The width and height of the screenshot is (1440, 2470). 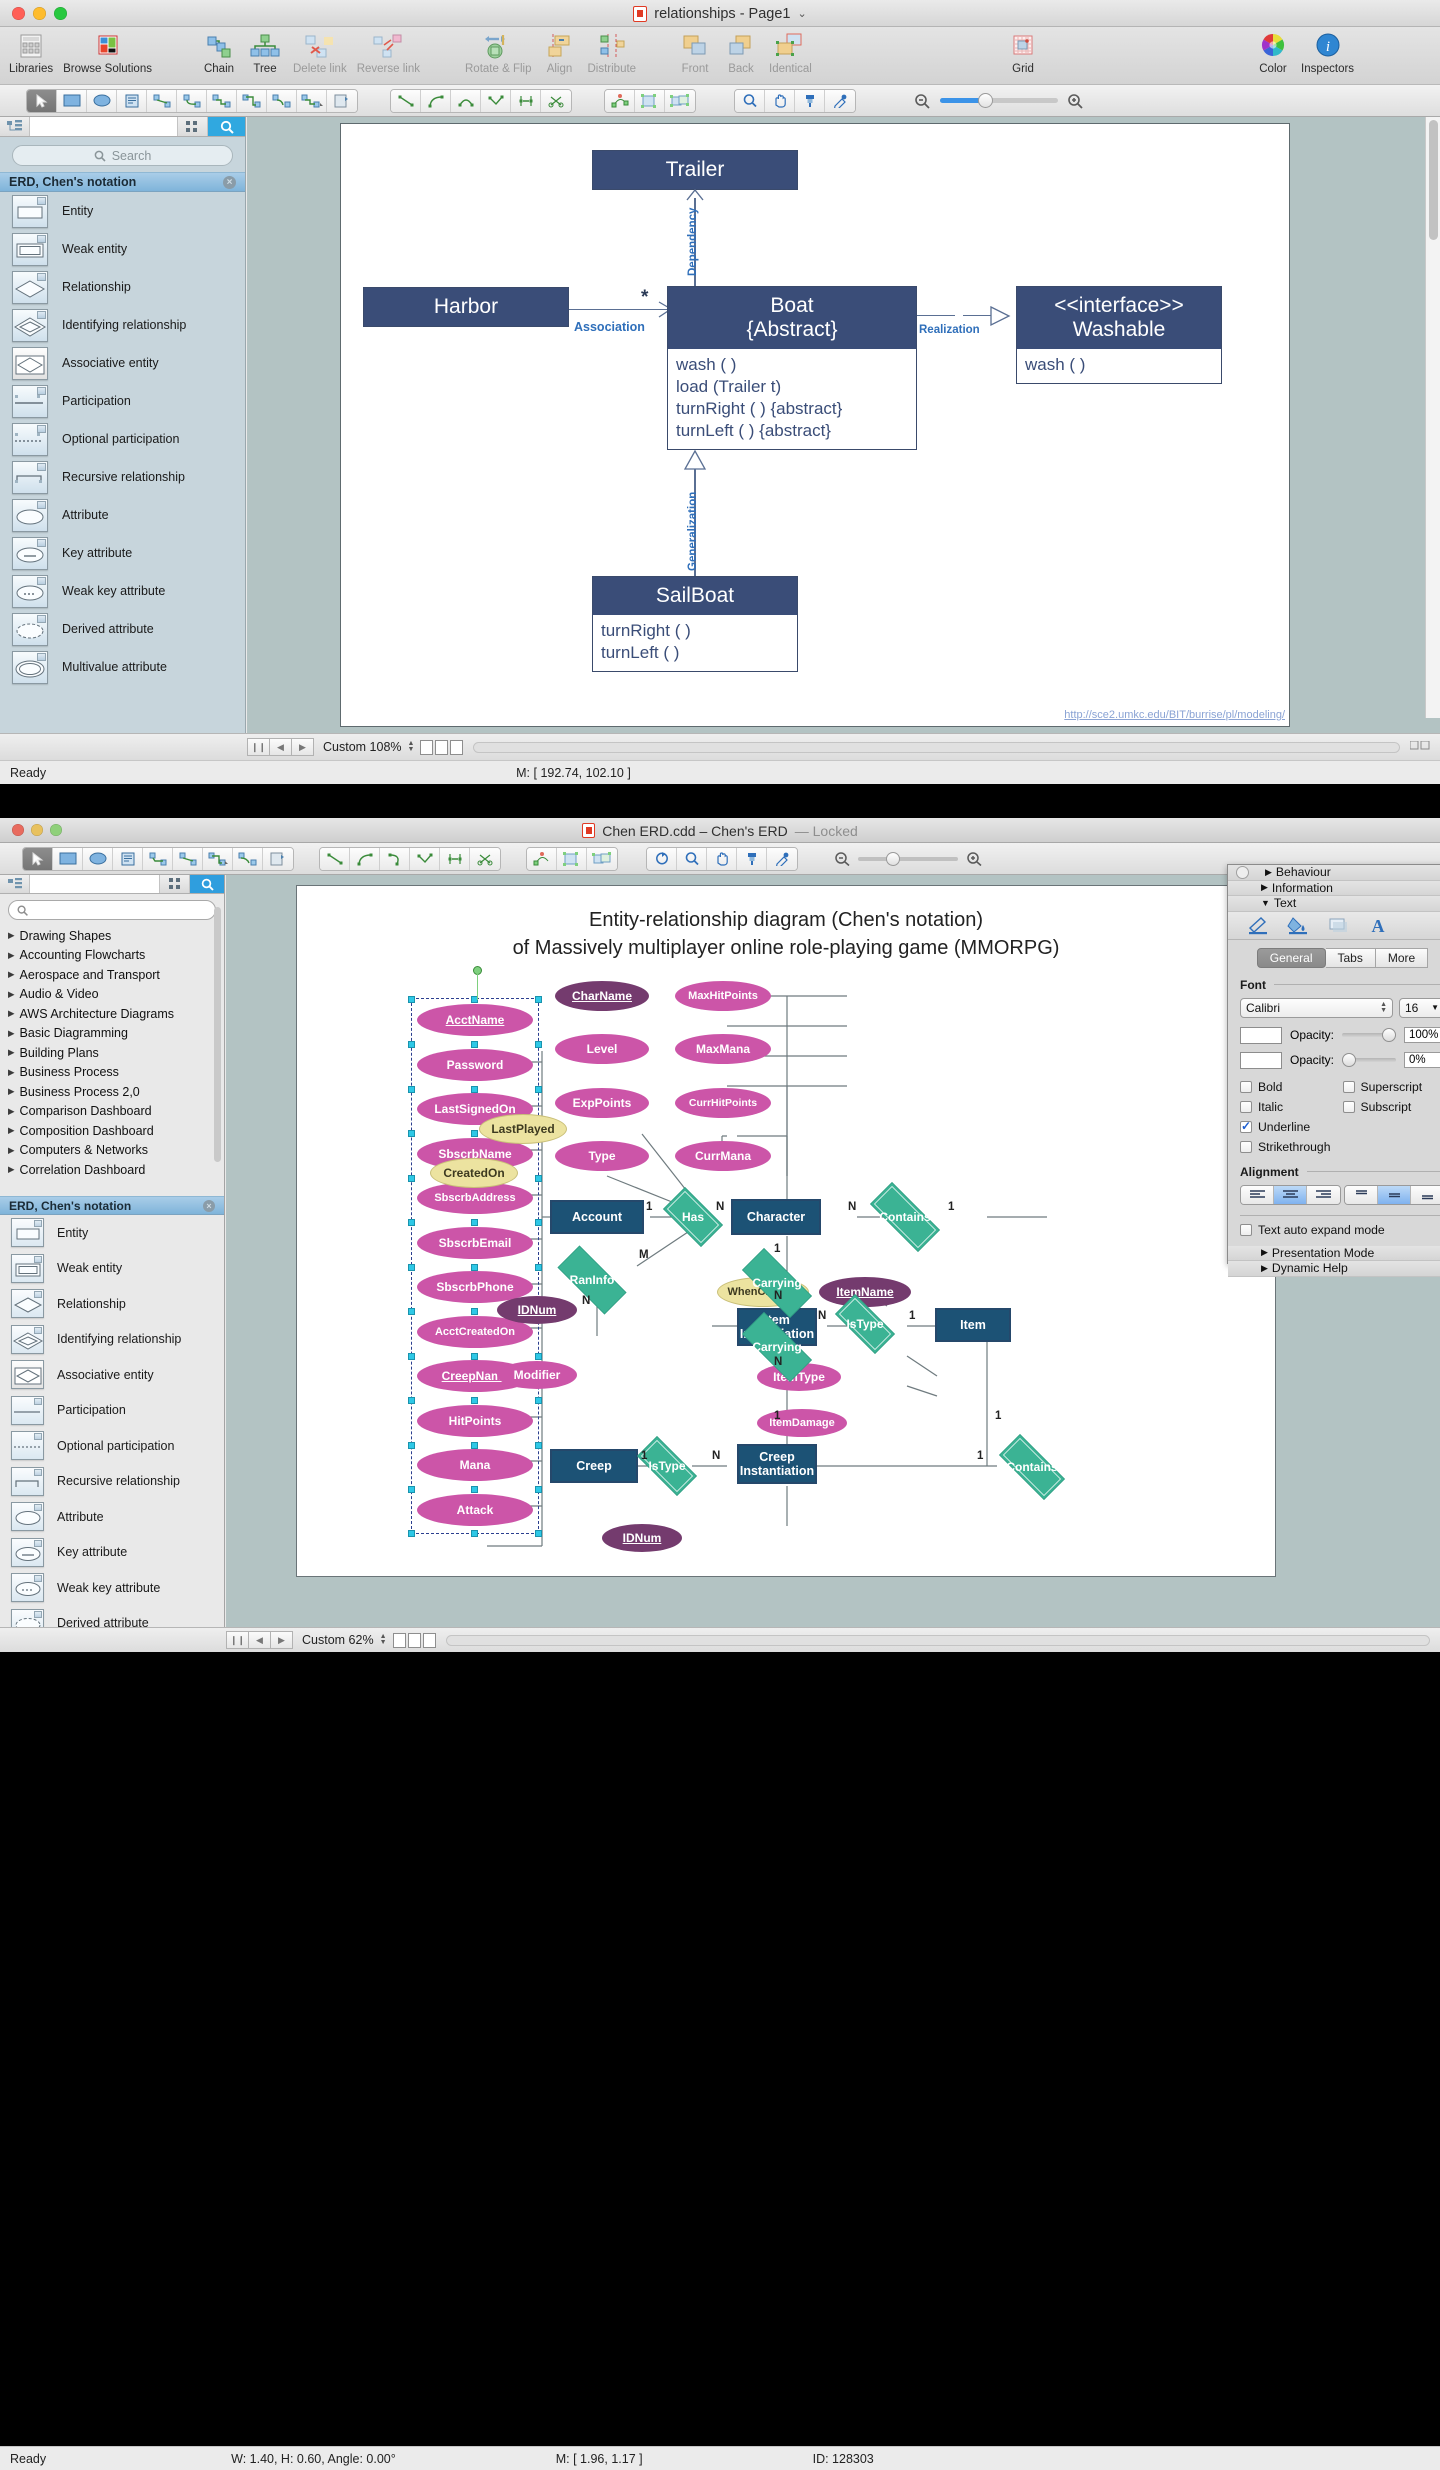 What do you see at coordinates (112, 1151) in the screenshot?
I see `tree-item: ▶Computers & Networks` at bounding box center [112, 1151].